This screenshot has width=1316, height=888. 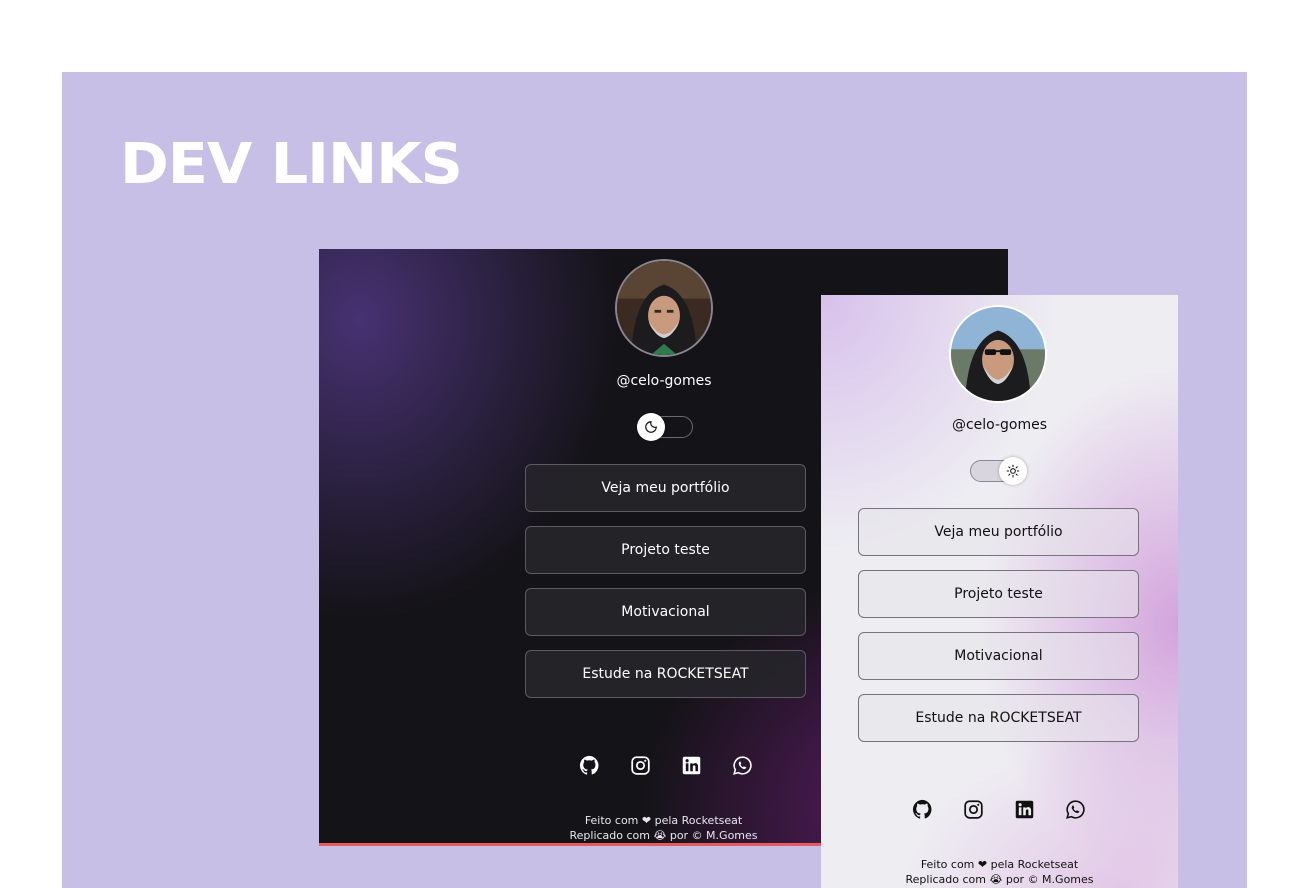 I want to click on moon-icon, so click(x=651, y=427).